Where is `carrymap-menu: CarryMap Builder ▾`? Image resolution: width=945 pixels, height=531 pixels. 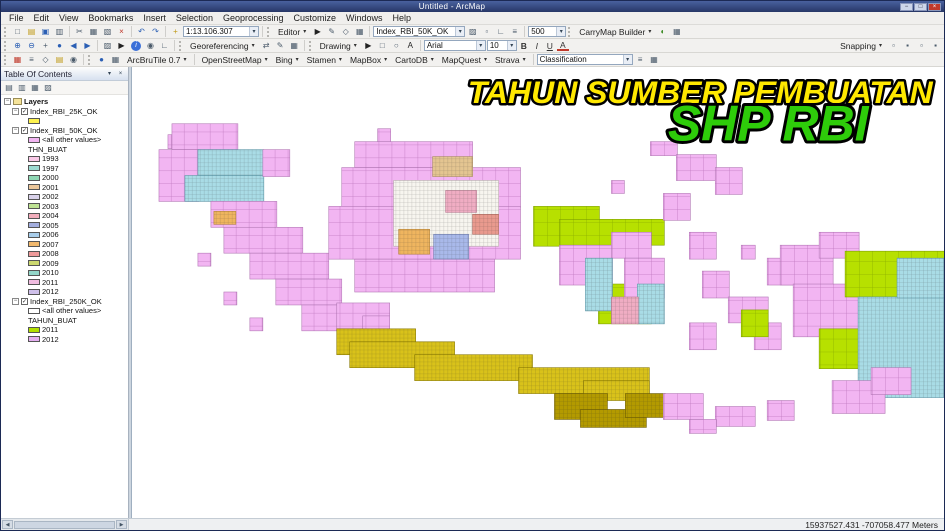
carrymap-menu: CarryMap Builder ▾ is located at coordinates (615, 32).